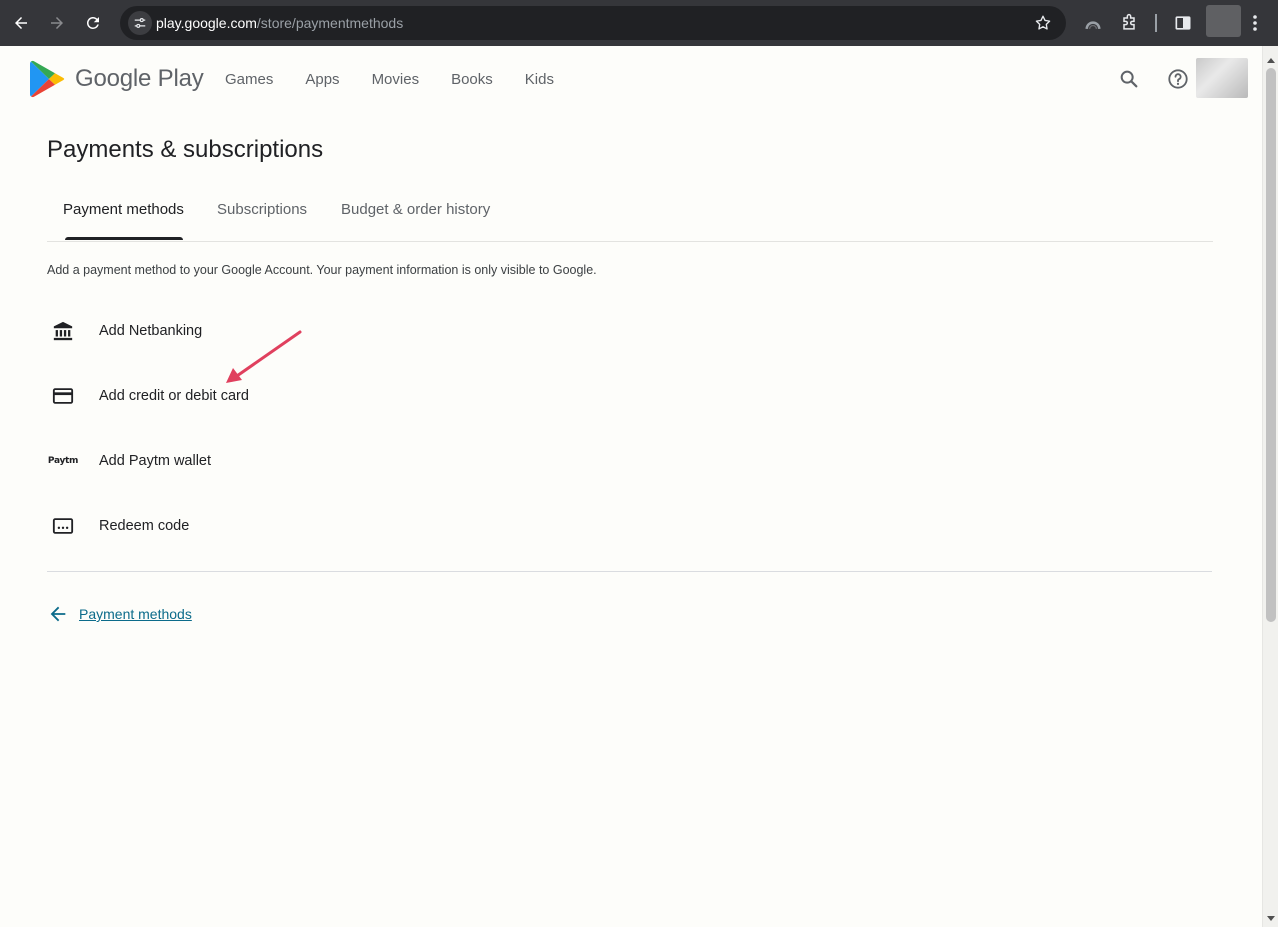  I want to click on bank-icon, so click(63, 331).